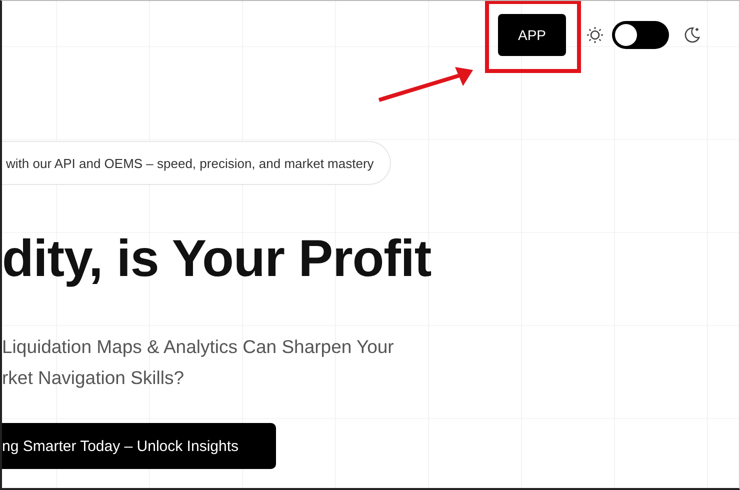  I want to click on moon-icon, so click(692, 35).